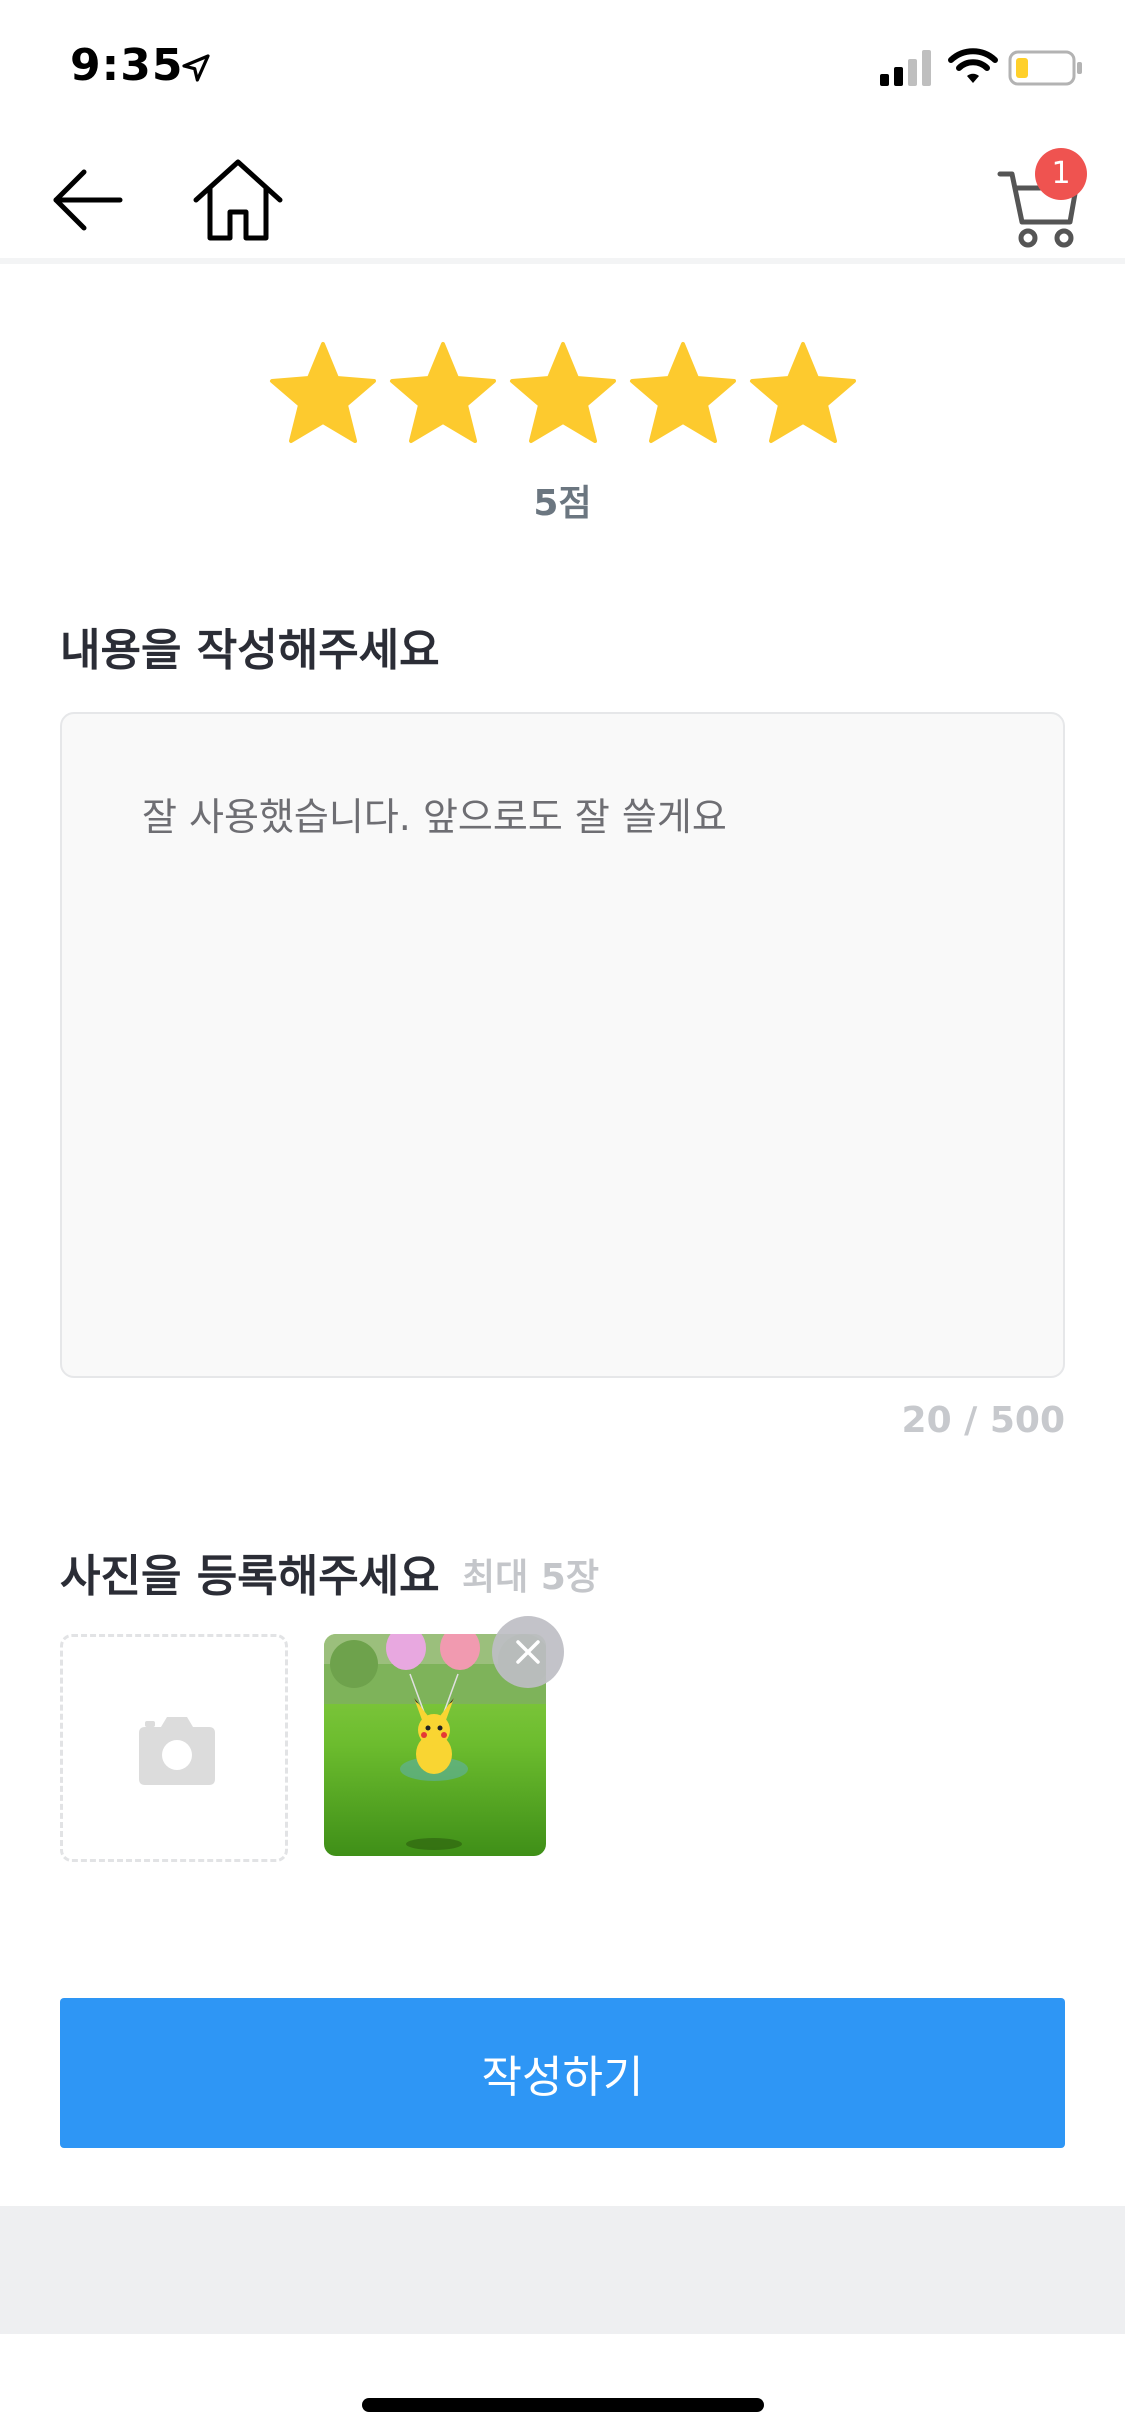  What do you see at coordinates (127, 65) in the screenshot?
I see `status-time: 9:35` at bounding box center [127, 65].